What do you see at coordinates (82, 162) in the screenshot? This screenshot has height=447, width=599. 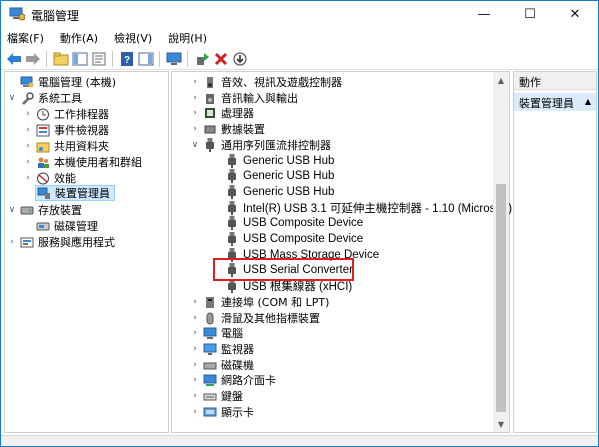 I see `tree-item-local-users-groups: › 本機使用者和群組` at bounding box center [82, 162].